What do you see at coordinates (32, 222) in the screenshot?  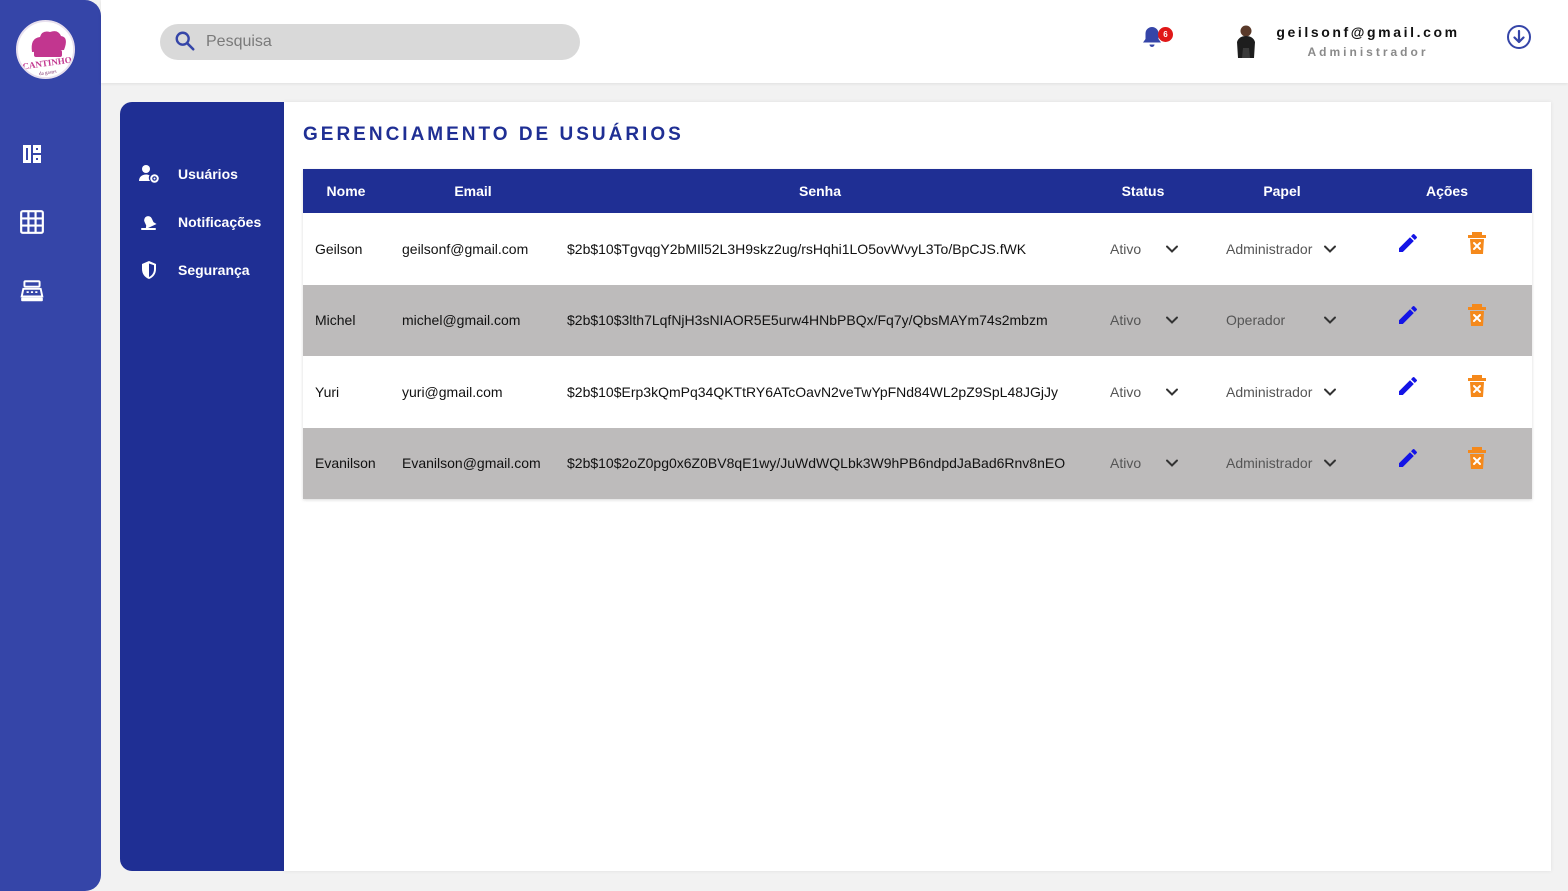 I see `grid-table-icon` at bounding box center [32, 222].